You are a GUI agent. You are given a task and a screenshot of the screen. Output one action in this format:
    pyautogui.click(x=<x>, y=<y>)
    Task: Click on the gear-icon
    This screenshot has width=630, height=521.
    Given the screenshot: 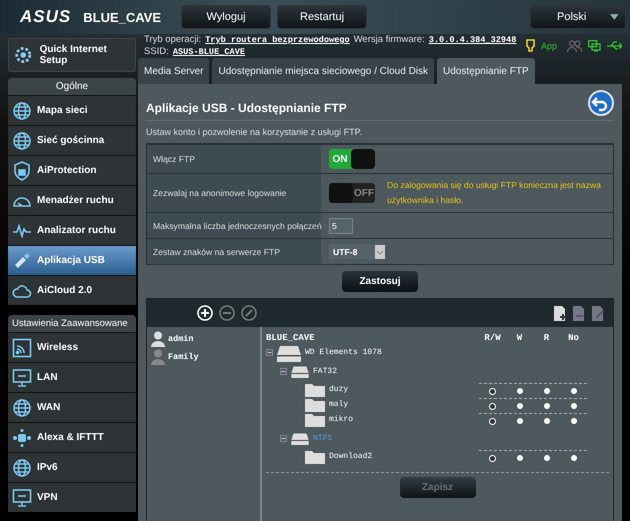 What is the action you would take?
    pyautogui.click(x=23, y=55)
    